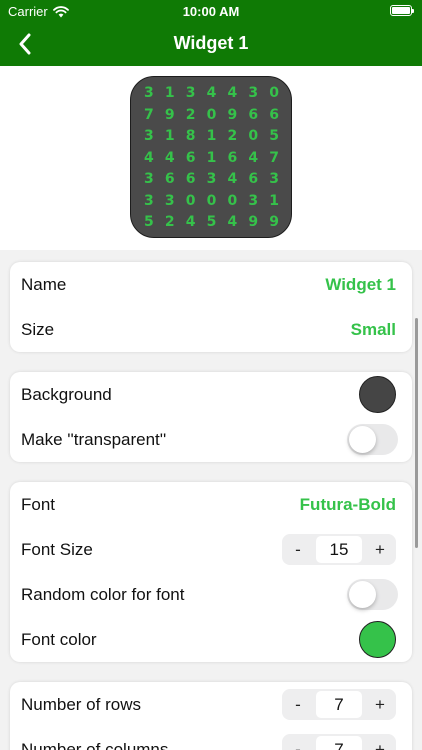 The width and height of the screenshot is (422, 750). Describe the element at coordinates (380, 704) in the screenshot. I see `rows-increment-button: +` at that location.